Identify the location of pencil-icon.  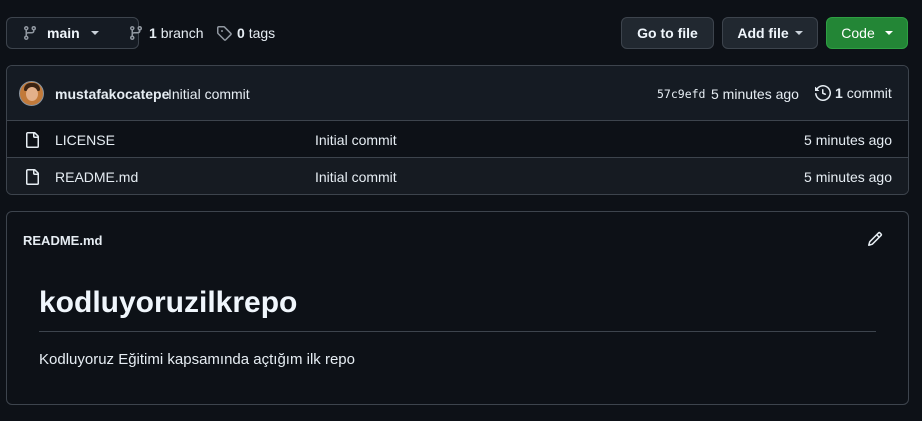
(877, 241).